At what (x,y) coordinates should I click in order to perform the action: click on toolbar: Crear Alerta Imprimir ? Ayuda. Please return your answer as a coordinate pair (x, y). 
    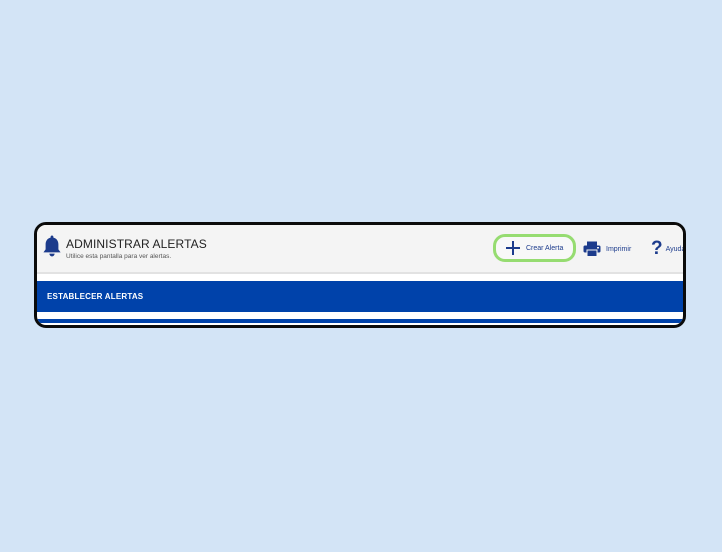
    Looking at the image, I should click on (360, 248).